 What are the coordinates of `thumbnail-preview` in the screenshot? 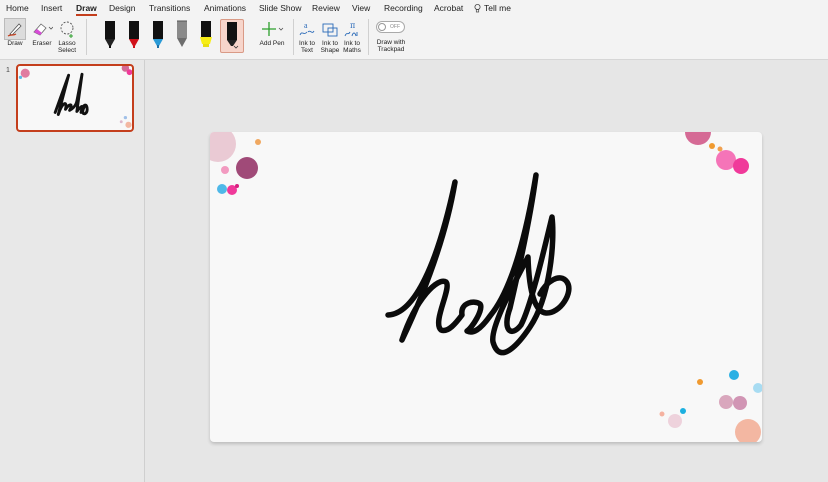 It's located at (75, 97).